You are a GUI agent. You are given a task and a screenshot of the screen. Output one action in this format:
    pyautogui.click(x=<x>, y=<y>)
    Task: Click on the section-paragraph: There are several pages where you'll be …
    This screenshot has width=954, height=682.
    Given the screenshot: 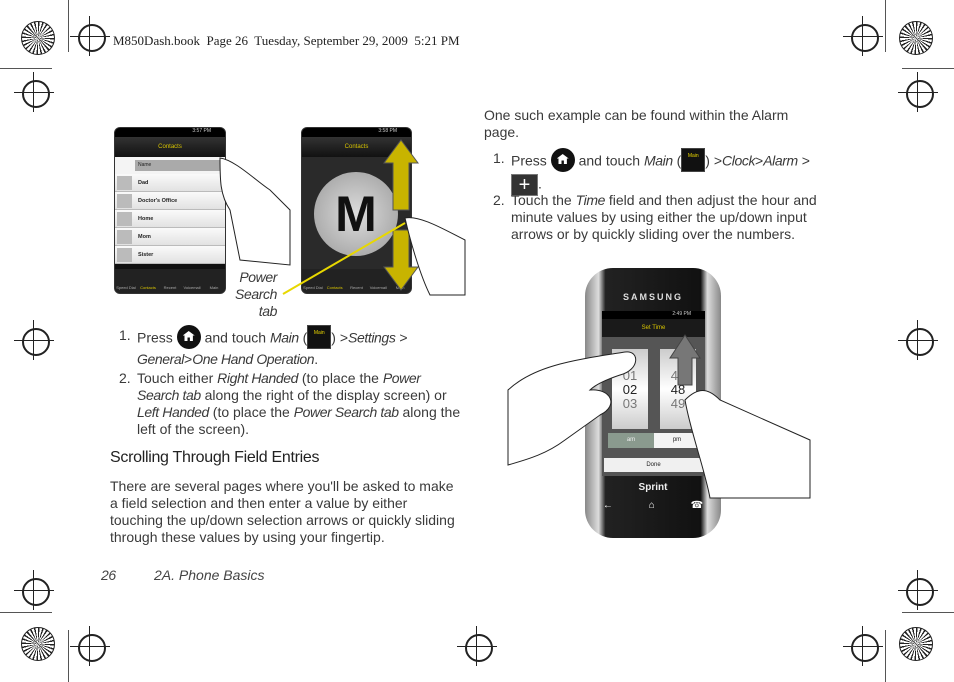 What is the action you would take?
    pyautogui.click(x=282, y=511)
    